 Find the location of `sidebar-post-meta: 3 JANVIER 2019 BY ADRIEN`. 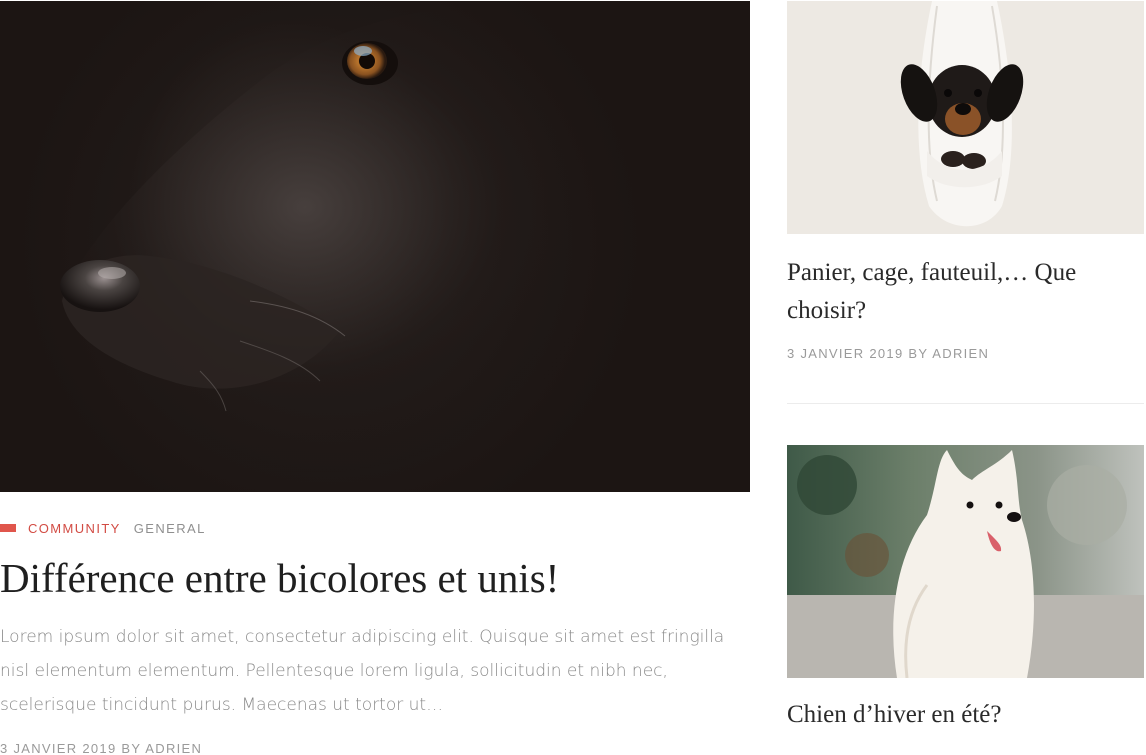

sidebar-post-meta: 3 JANVIER 2019 BY ADRIEN is located at coordinates (888, 353).